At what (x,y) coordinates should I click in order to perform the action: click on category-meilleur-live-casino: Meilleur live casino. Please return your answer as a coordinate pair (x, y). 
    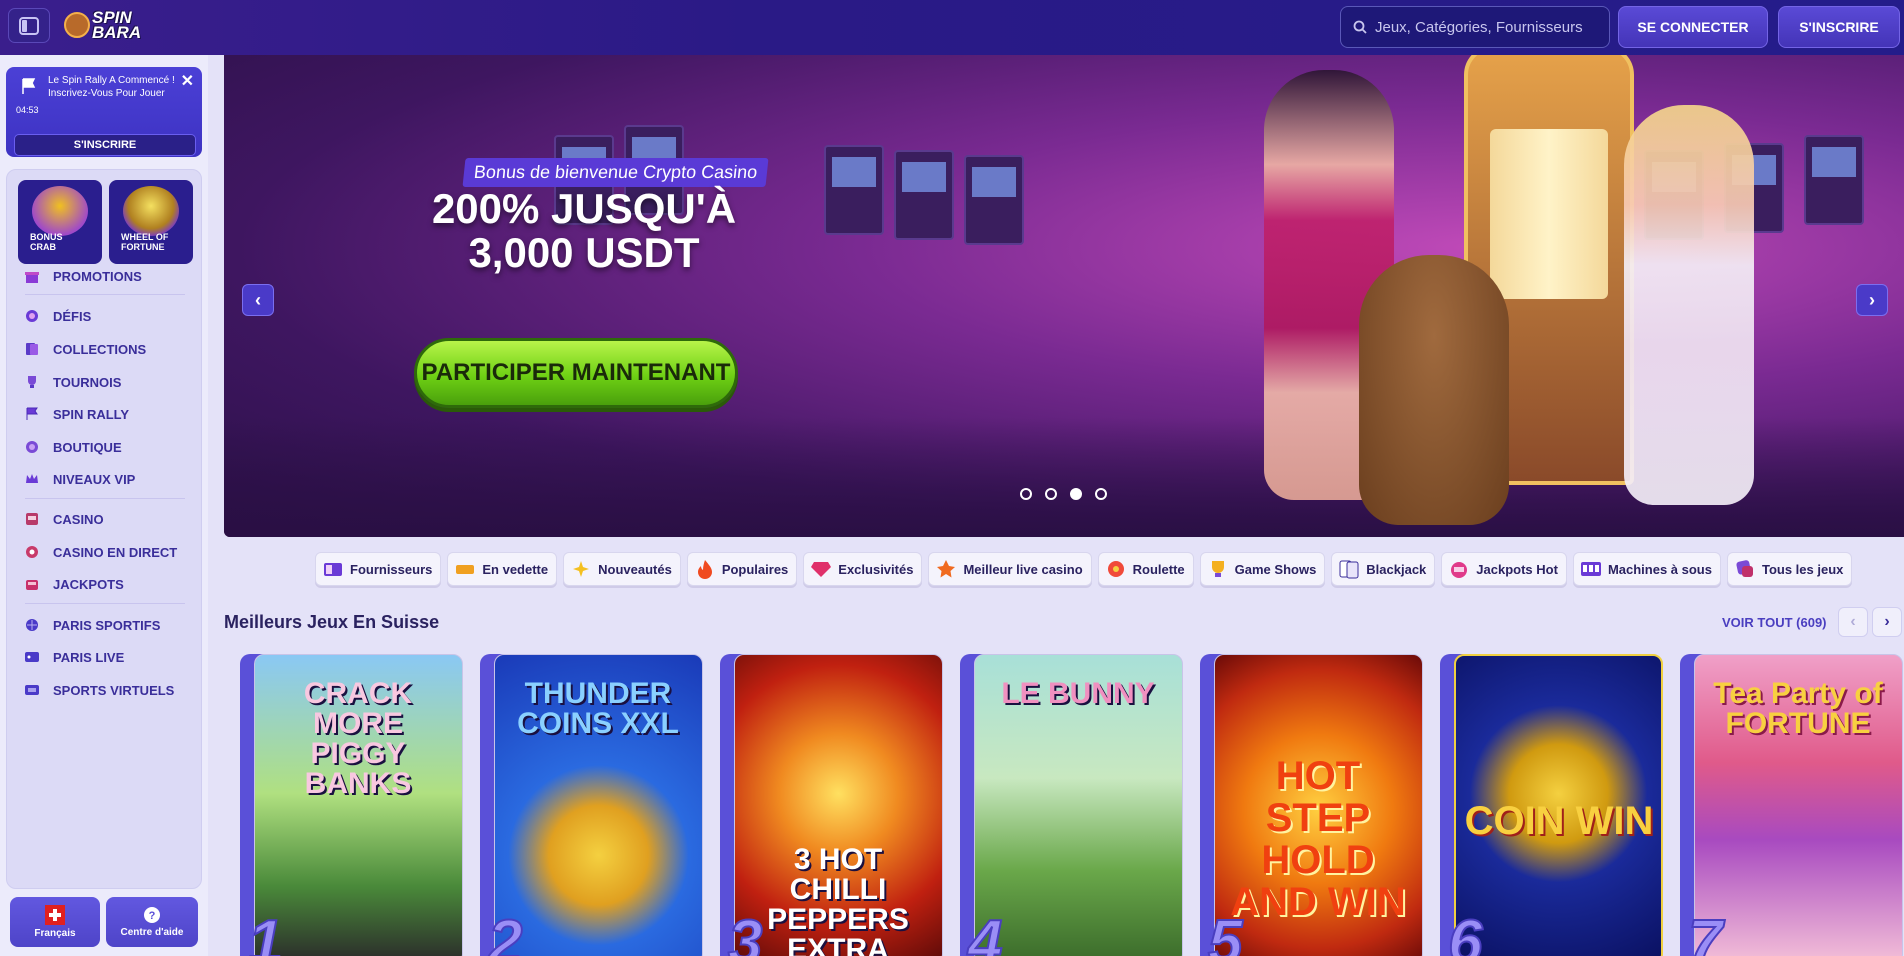
    Looking at the image, I should click on (1010, 569).